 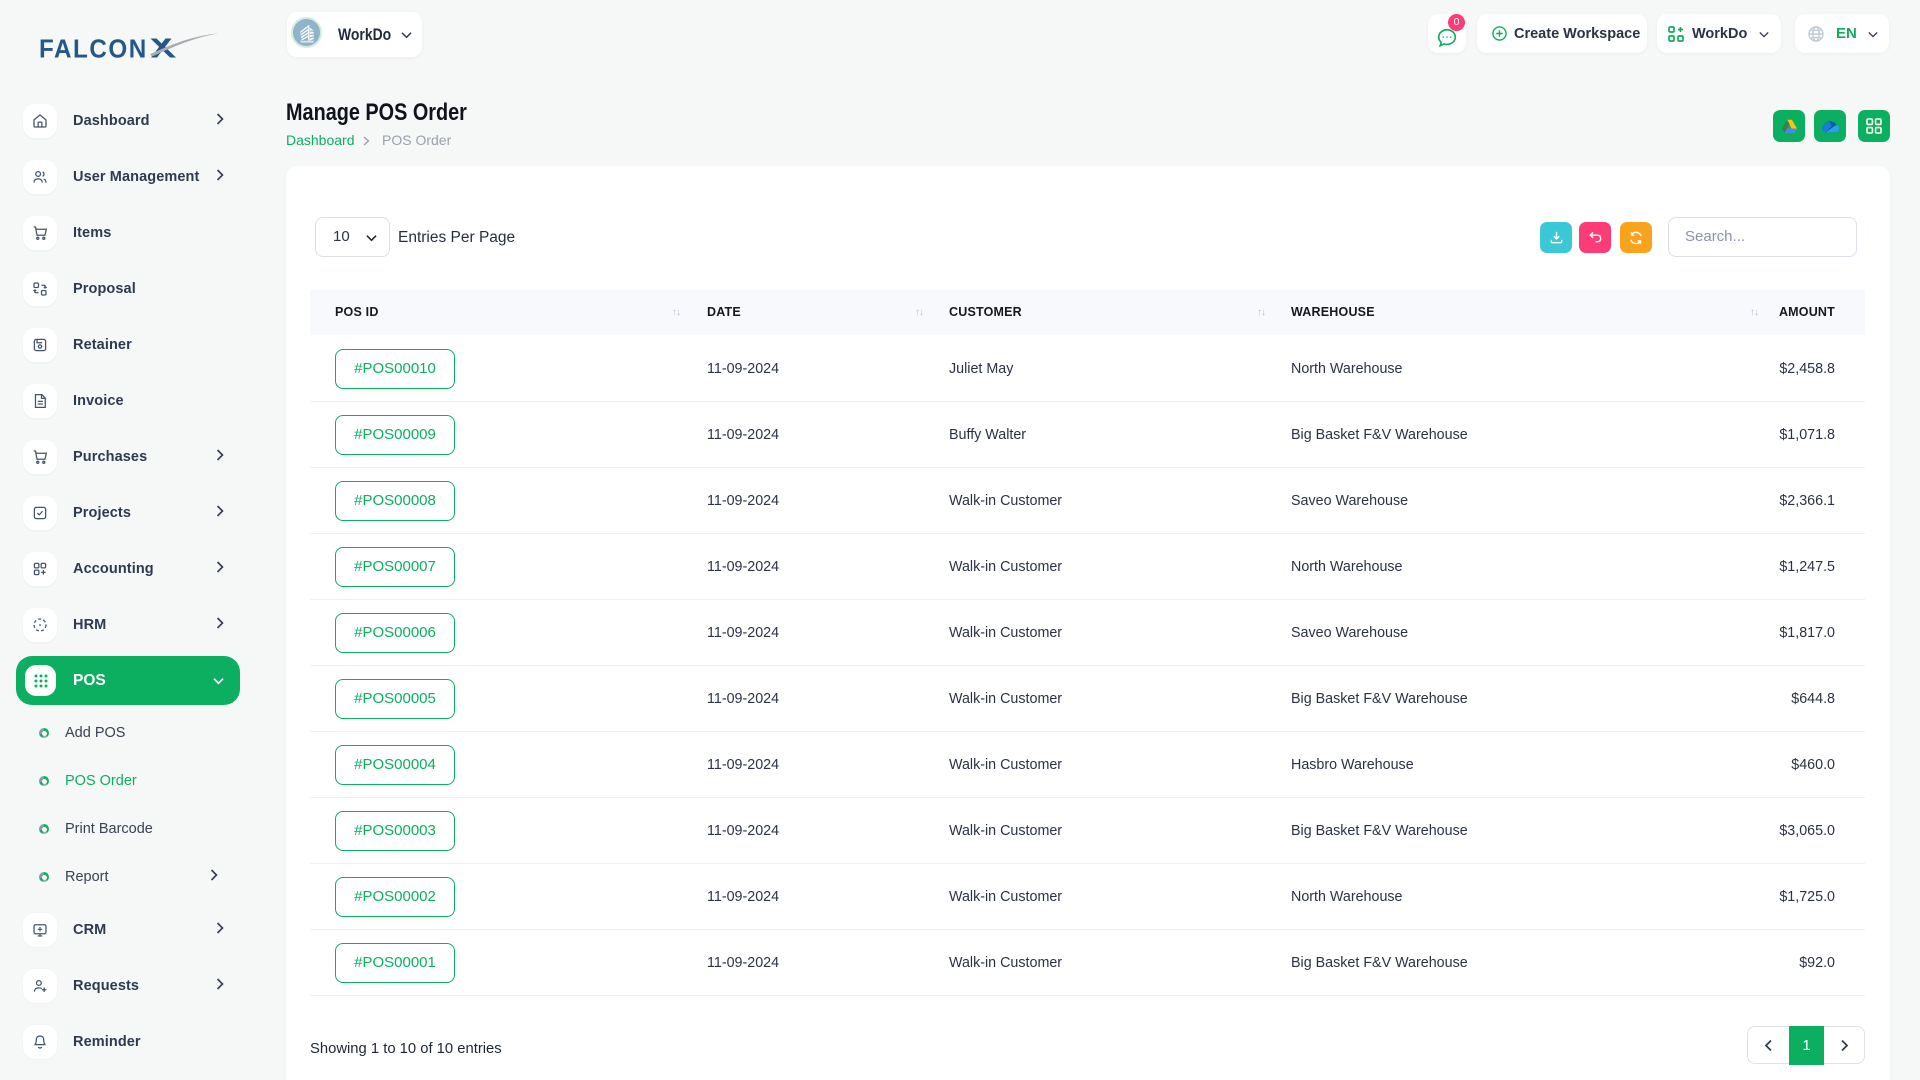 What do you see at coordinates (94, 47) in the screenshot?
I see `svg-text: FALCON` at bounding box center [94, 47].